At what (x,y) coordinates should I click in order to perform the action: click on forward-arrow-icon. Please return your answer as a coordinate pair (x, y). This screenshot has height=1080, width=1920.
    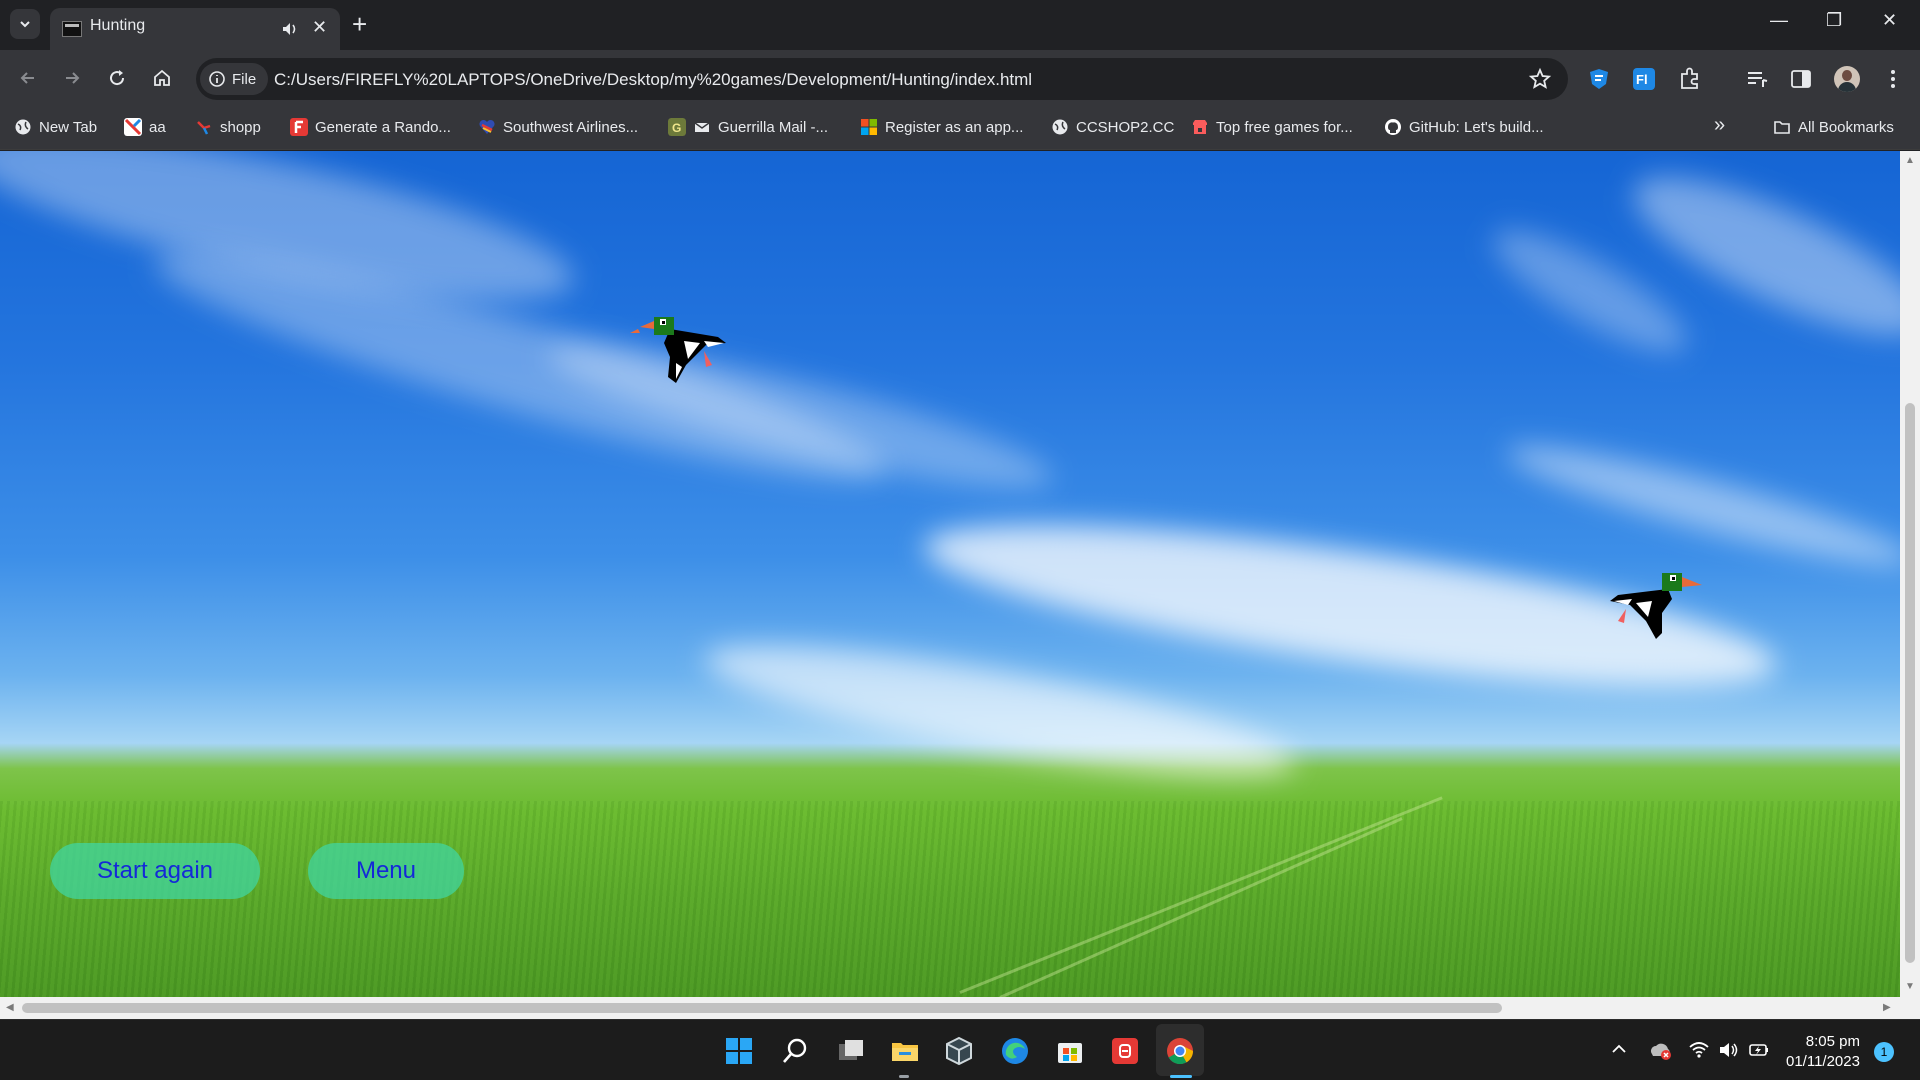
    Looking at the image, I should click on (73, 78).